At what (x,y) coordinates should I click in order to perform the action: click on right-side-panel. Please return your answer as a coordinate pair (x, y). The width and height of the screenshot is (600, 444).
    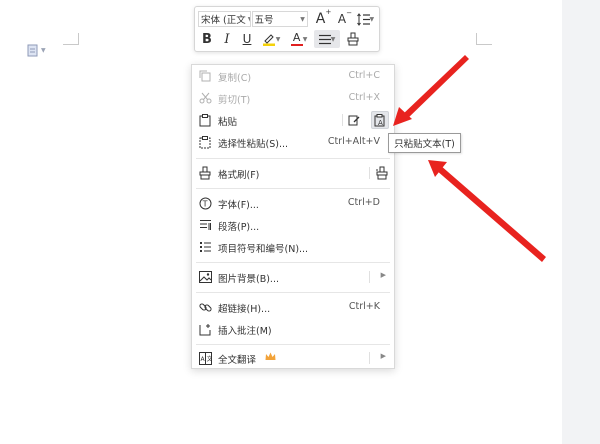
    Looking at the image, I should click on (581, 222).